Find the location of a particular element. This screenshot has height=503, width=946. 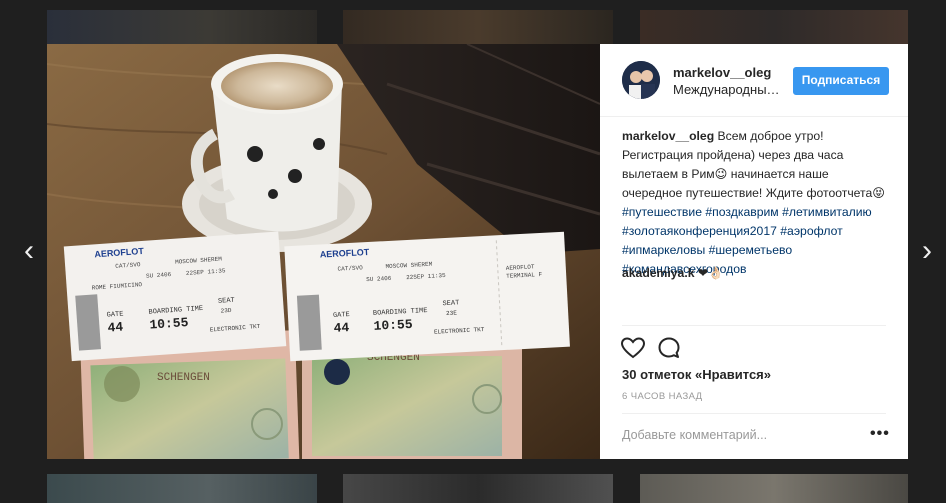

hashtag: #поздкаврим is located at coordinates (741, 212).